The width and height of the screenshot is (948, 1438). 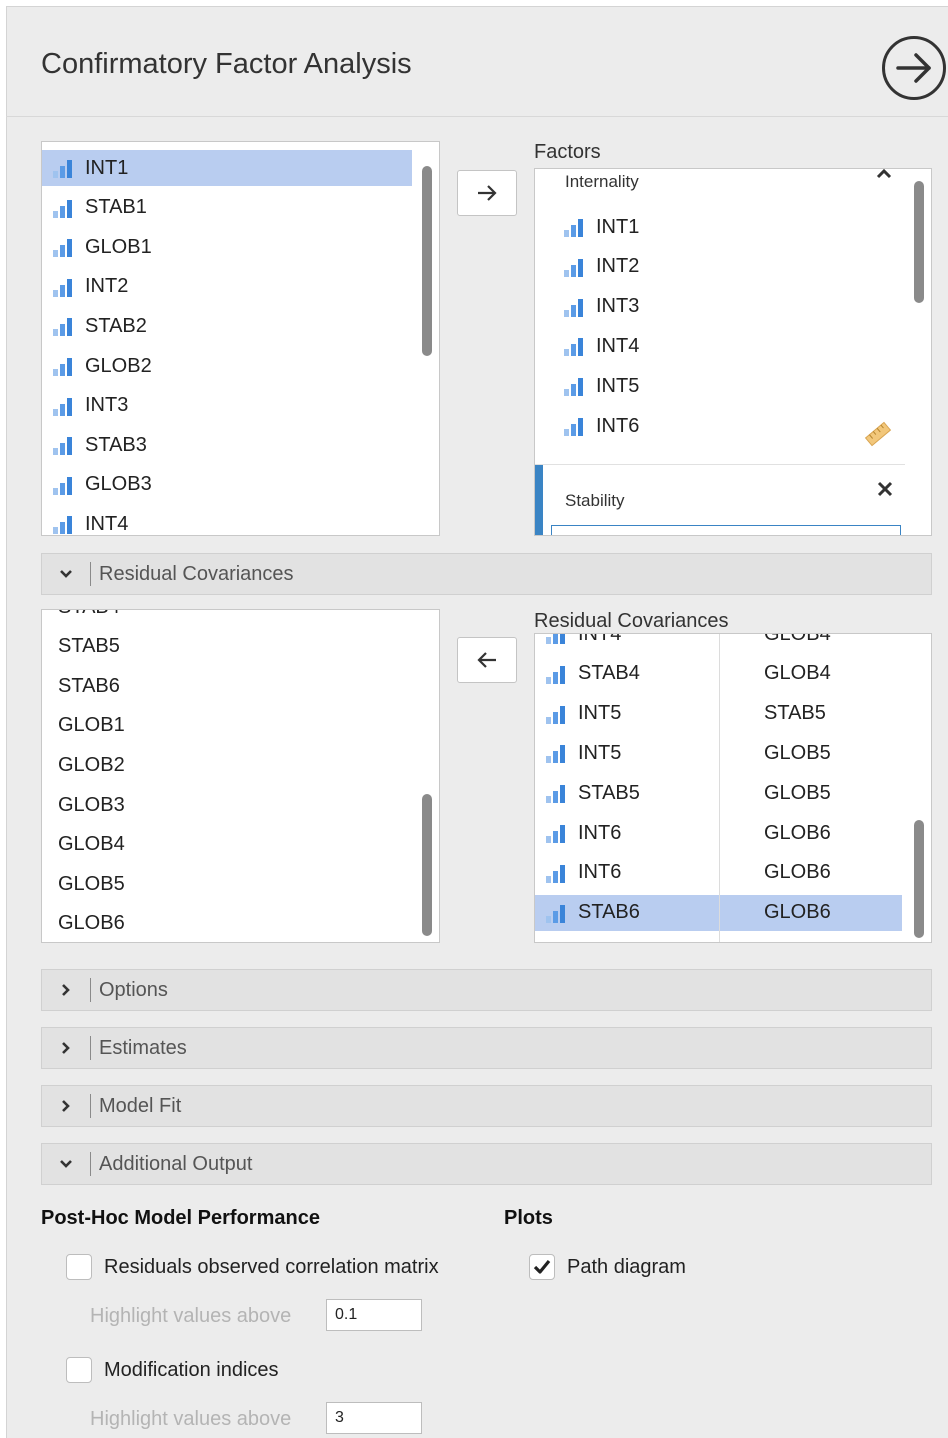 I want to click on chevron-down-icon, so click(x=66, y=574).